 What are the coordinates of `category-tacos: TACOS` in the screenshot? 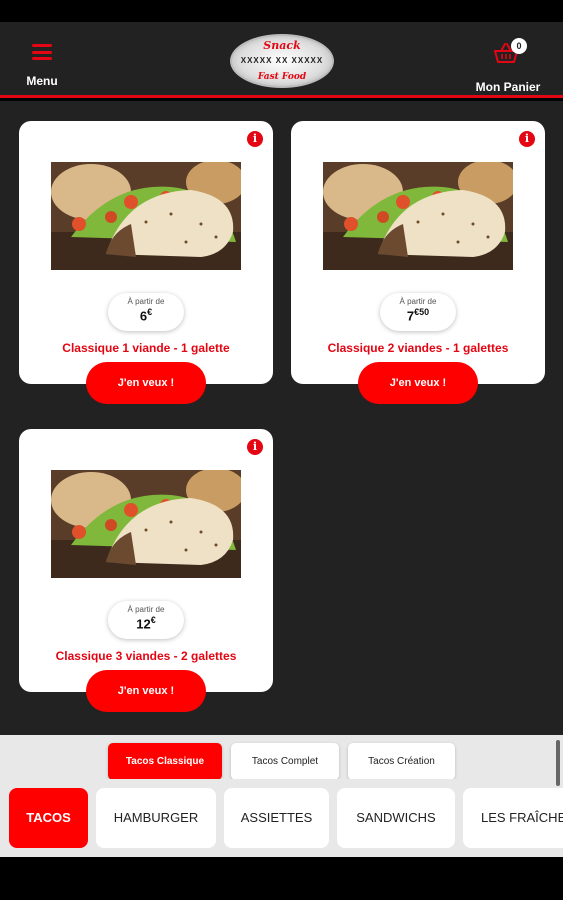 It's located at (48, 818).